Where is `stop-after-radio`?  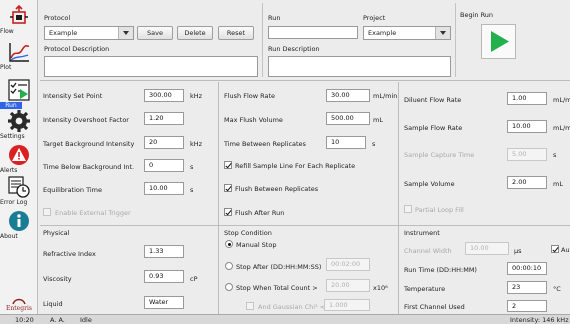
stop-after-radio is located at coordinates (229, 266).